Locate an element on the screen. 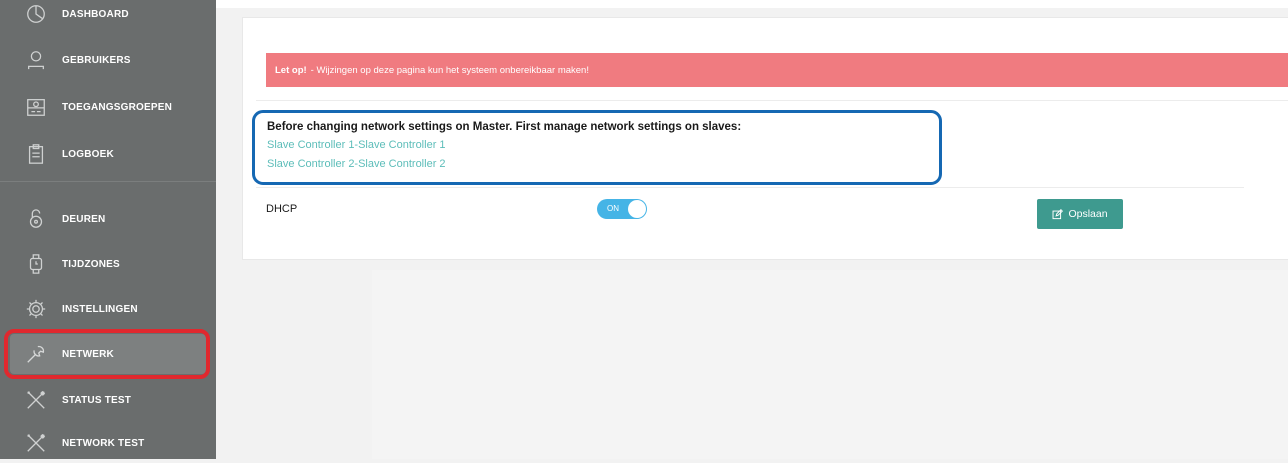 Image resolution: width=1288 pixels, height=463 pixels. toggle-knob is located at coordinates (637, 209).